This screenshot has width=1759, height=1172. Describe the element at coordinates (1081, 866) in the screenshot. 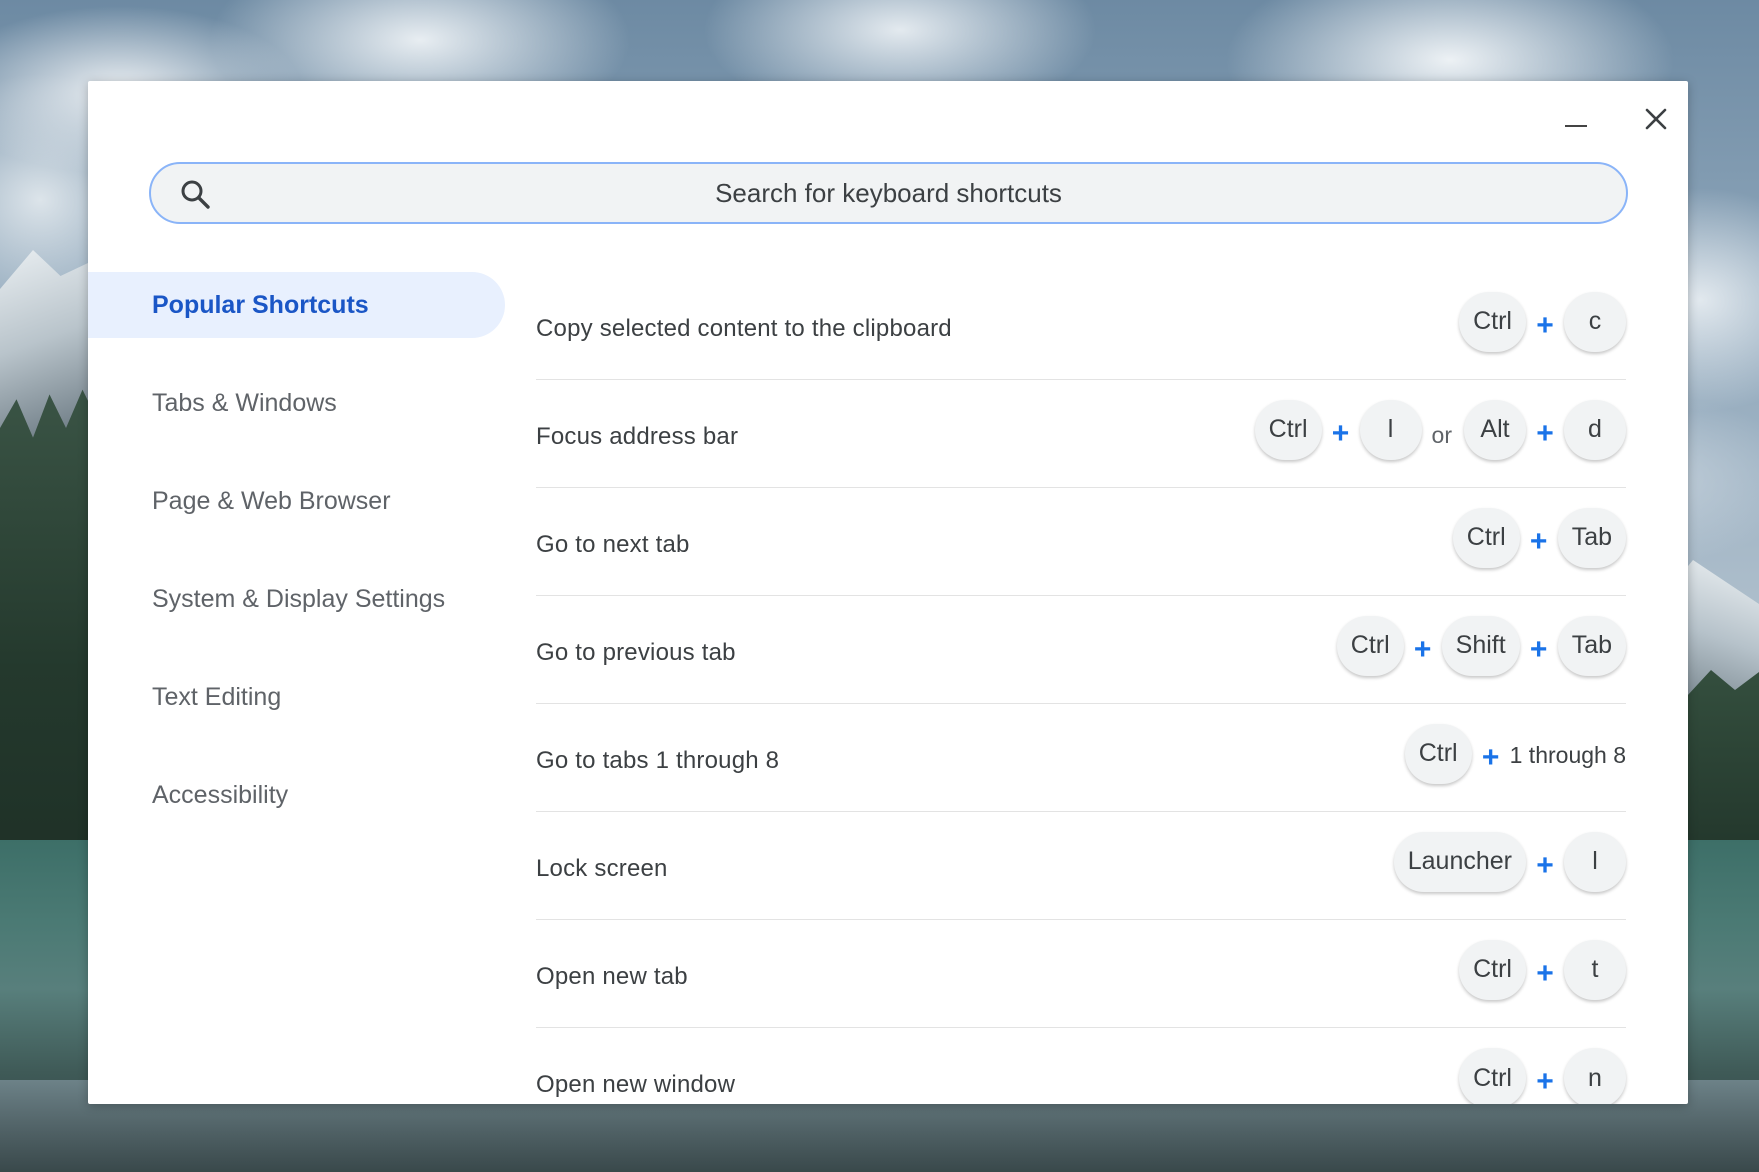

I see `shortcut-row: Lock screen Launcher + l` at that location.